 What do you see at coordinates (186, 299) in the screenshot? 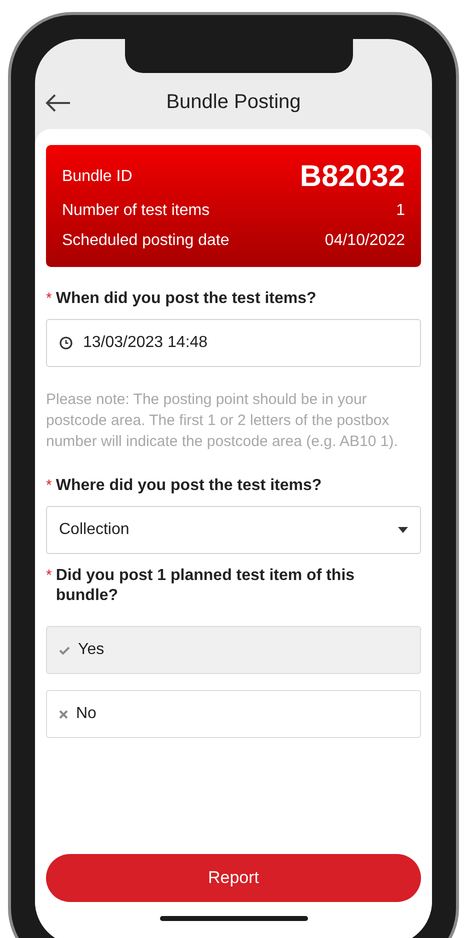
I see `question-label: When did you post the test items?` at bounding box center [186, 299].